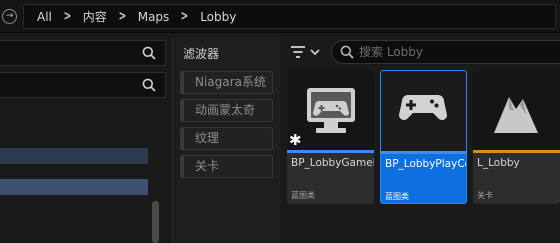 The image size is (560, 243). I want to click on asset-search-input, so click(454, 52).